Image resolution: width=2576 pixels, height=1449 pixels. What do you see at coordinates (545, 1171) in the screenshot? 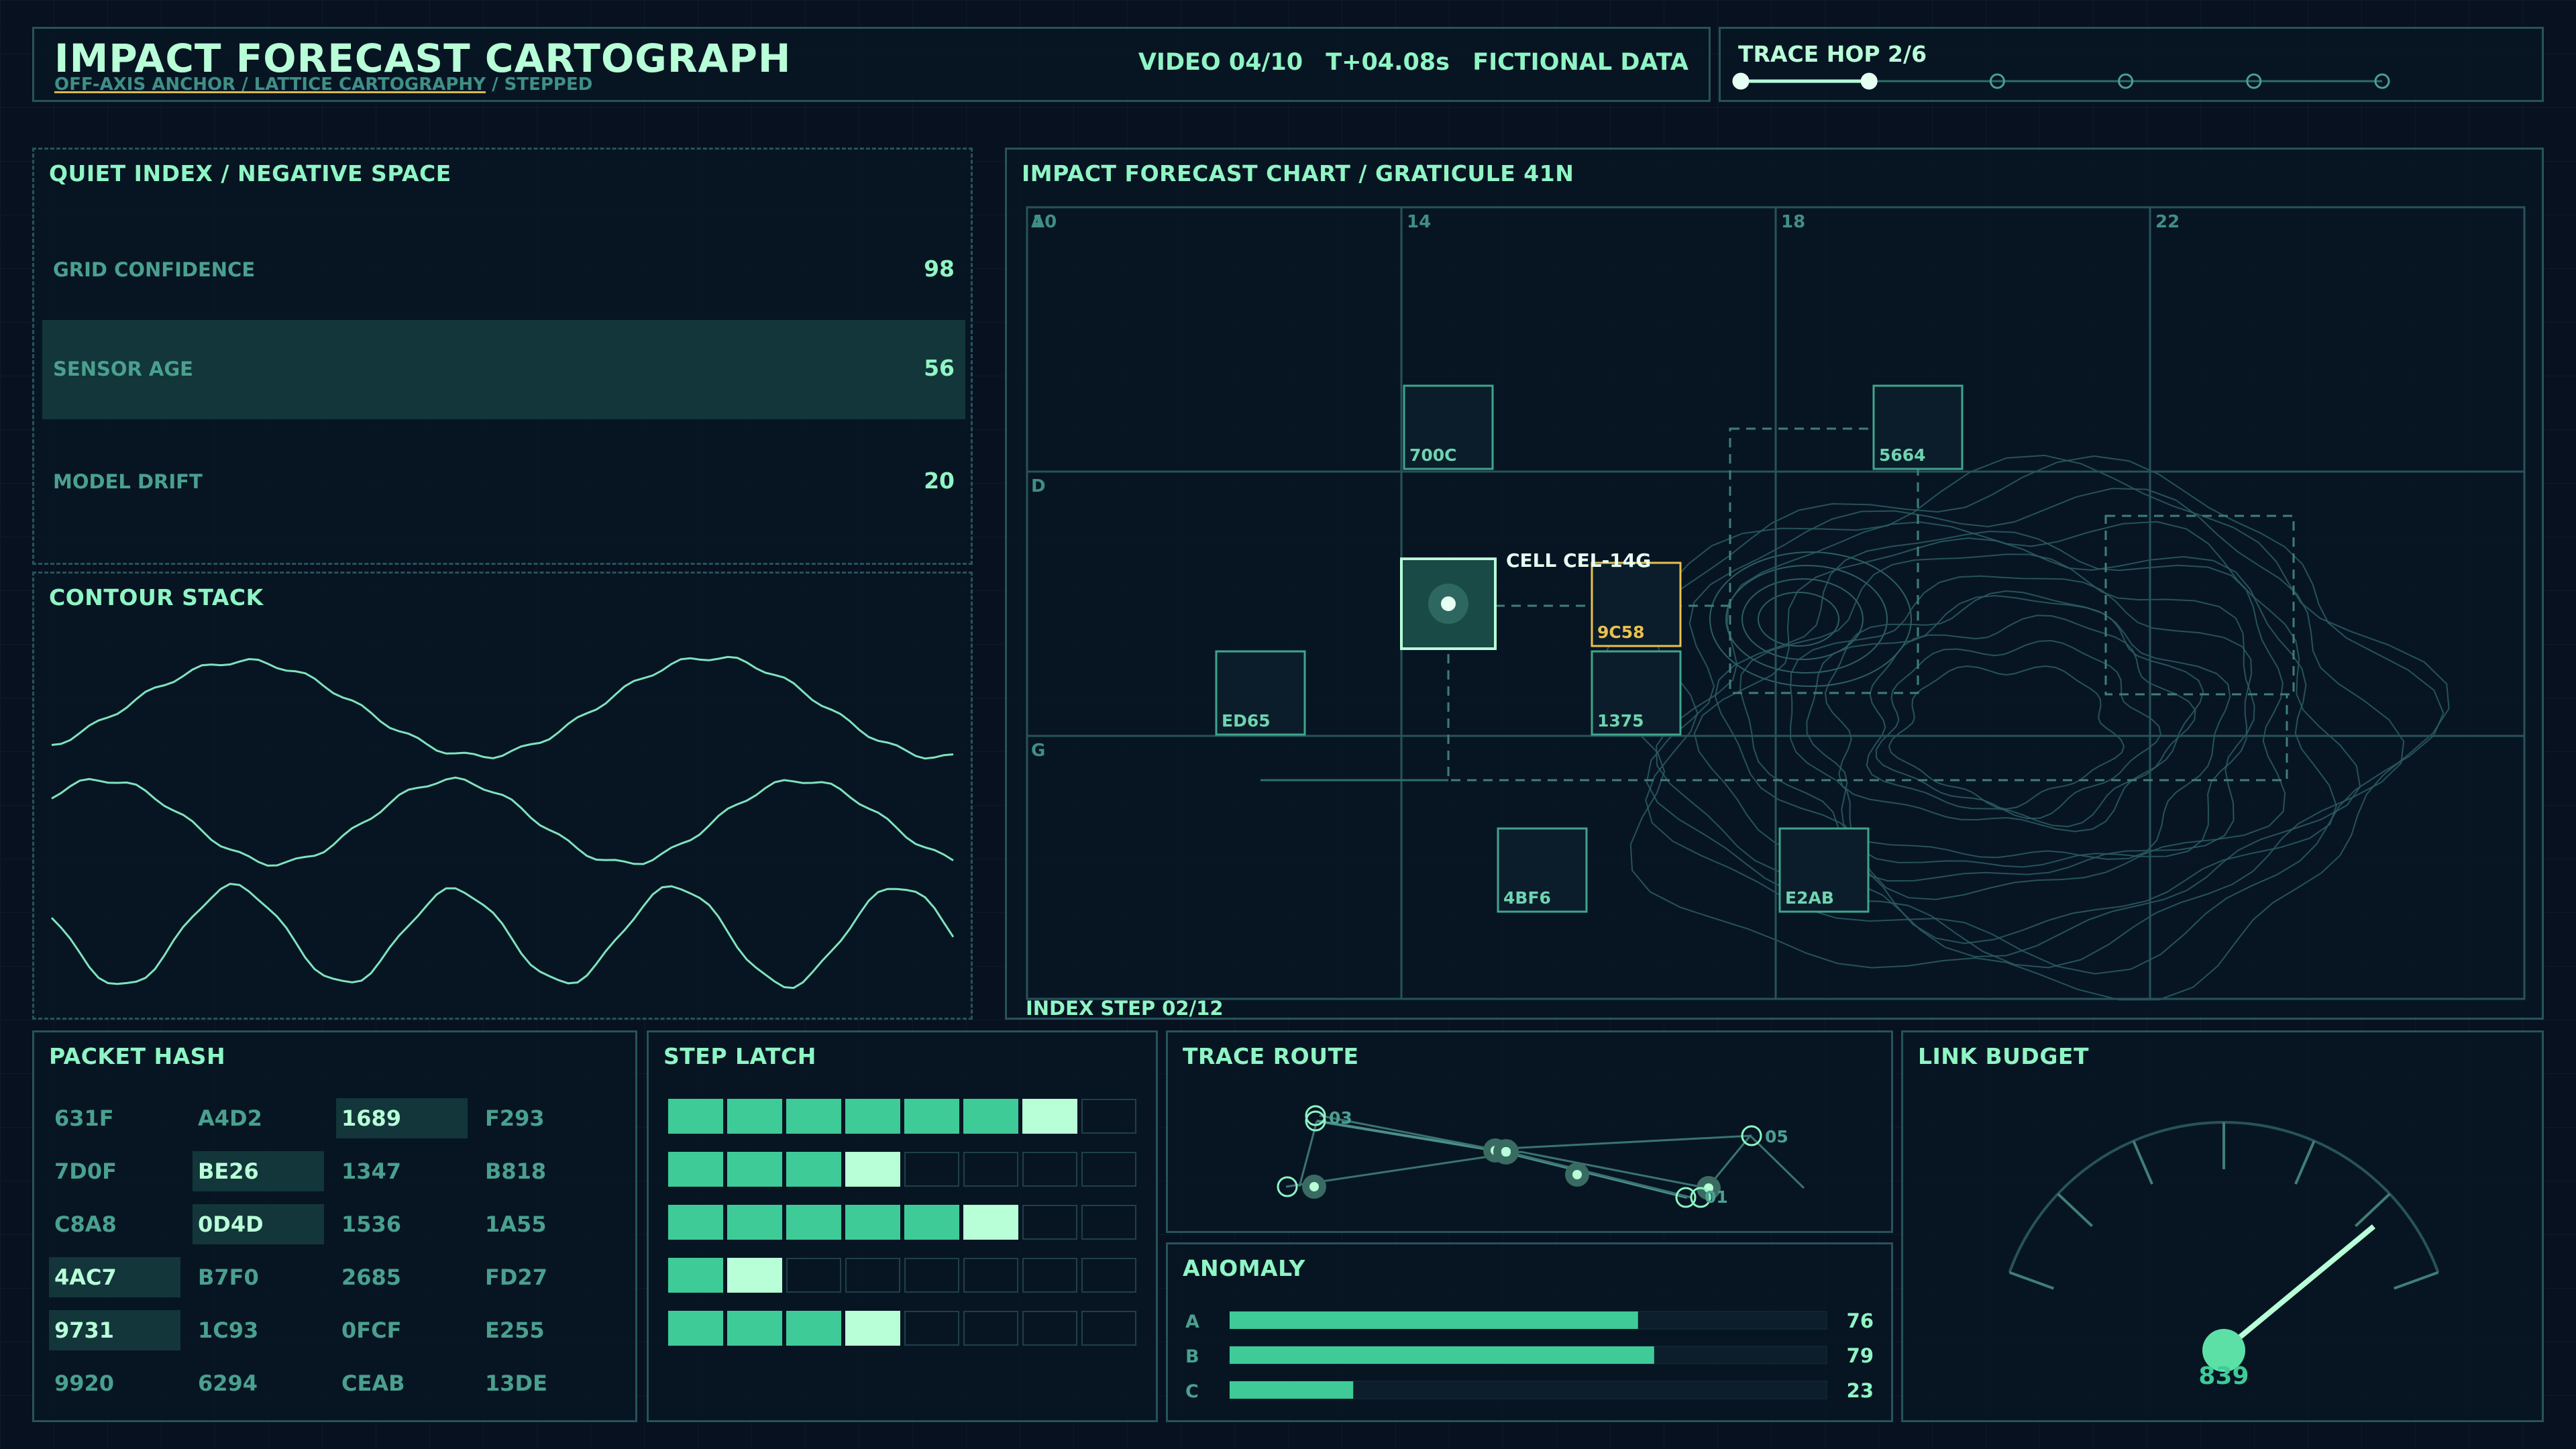
I see `hash-cell: B818` at bounding box center [545, 1171].